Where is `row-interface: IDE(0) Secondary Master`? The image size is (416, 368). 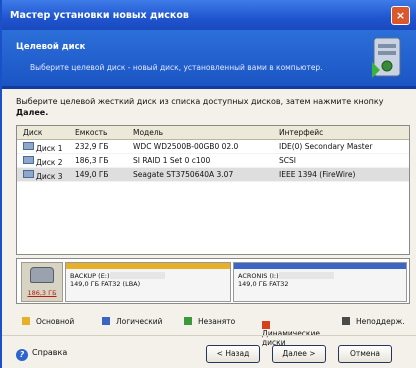
row-interface: IDE(0) Secondary Master is located at coordinates (326, 146).